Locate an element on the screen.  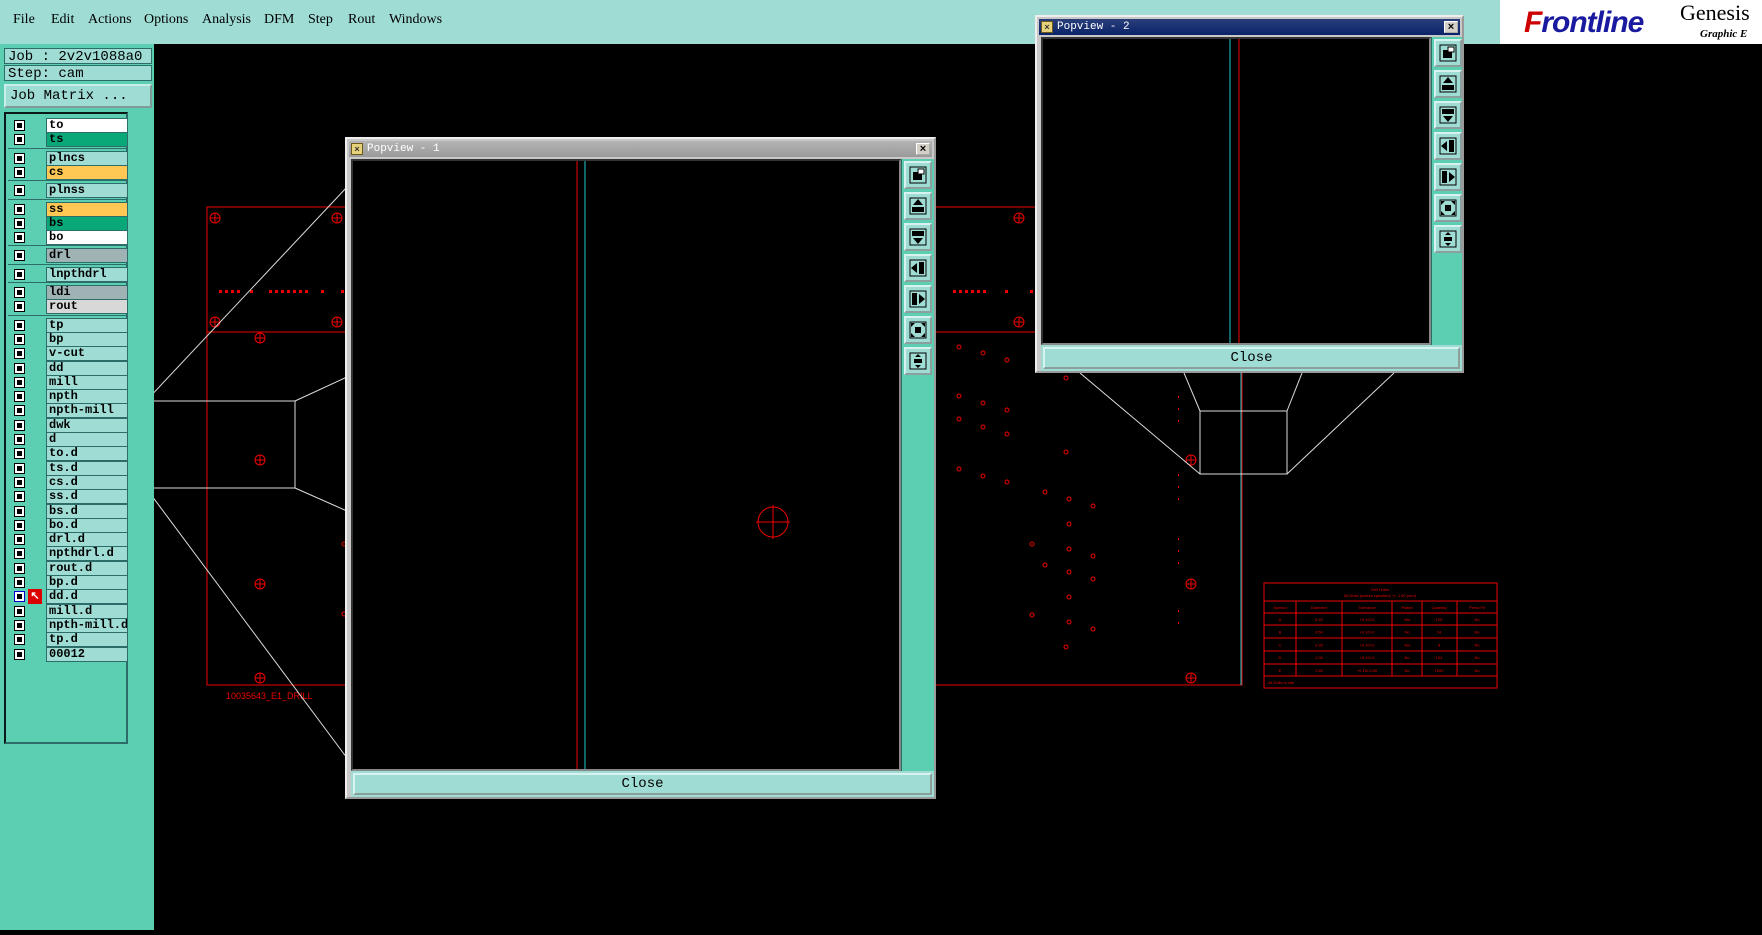
layer-row-dd.d: ↖ dd.d is located at coordinates (69, 597).